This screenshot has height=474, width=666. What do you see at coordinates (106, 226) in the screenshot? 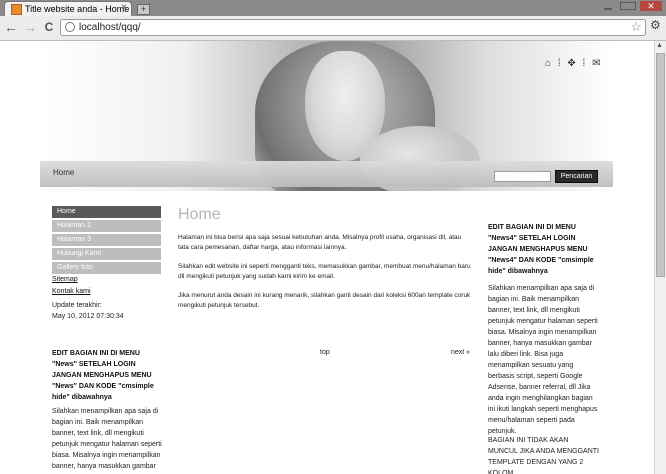
I see `menu-item-halaman-2: Halaman 2` at bounding box center [106, 226].